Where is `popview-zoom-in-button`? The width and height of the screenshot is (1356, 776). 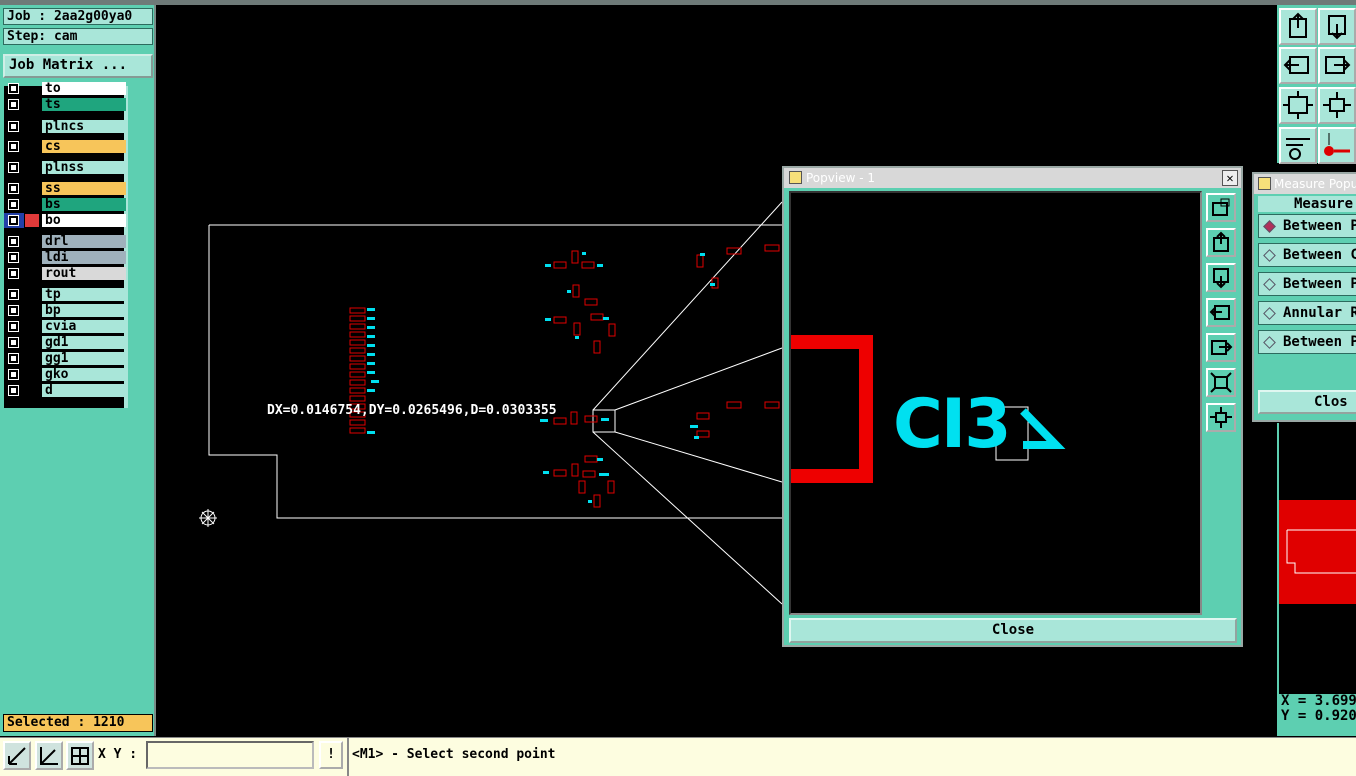 popview-zoom-in-button is located at coordinates (1221, 382).